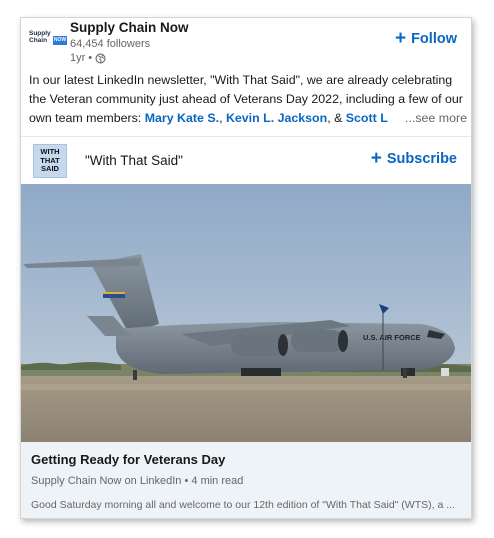 This screenshot has width=494, height=538. Describe the element at coordinates (434, 39) in the screenshot. I see `follow-label: Follow` at that location.